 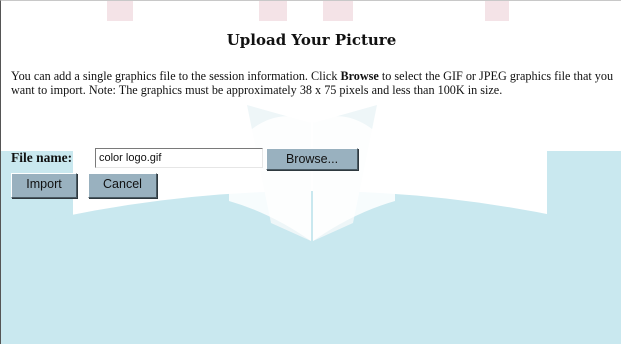 I want to click on cancel-button: Cancel, so click(x=122, y=185).